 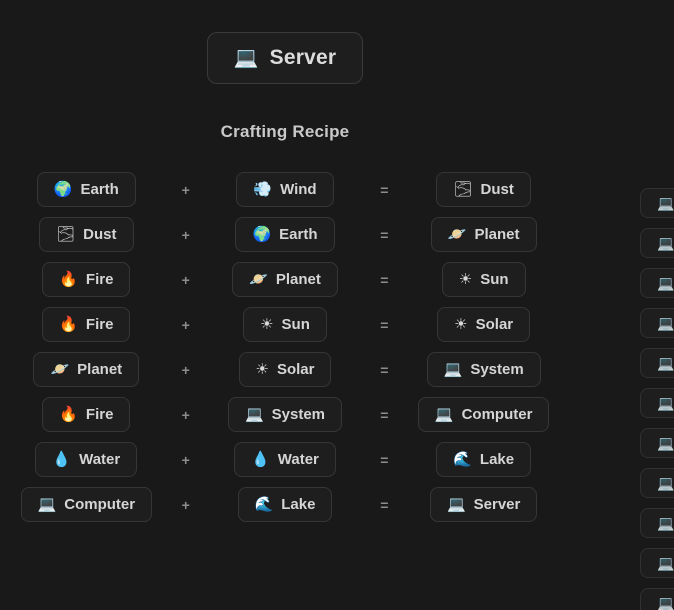 I want to click on item-chip-side-0: 💻, so click(x=657, y=203).